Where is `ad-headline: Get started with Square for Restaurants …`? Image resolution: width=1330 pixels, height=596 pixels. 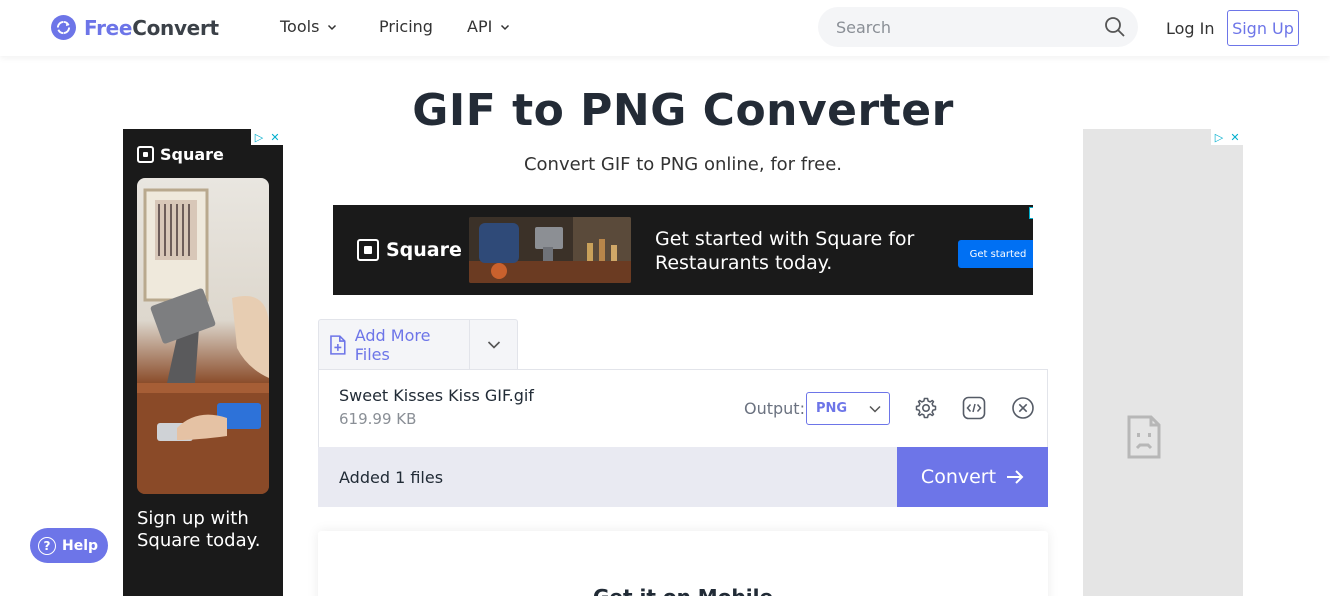 ad-headline: Get started with Square for Restaurants … is located at coordinates (785, 251).